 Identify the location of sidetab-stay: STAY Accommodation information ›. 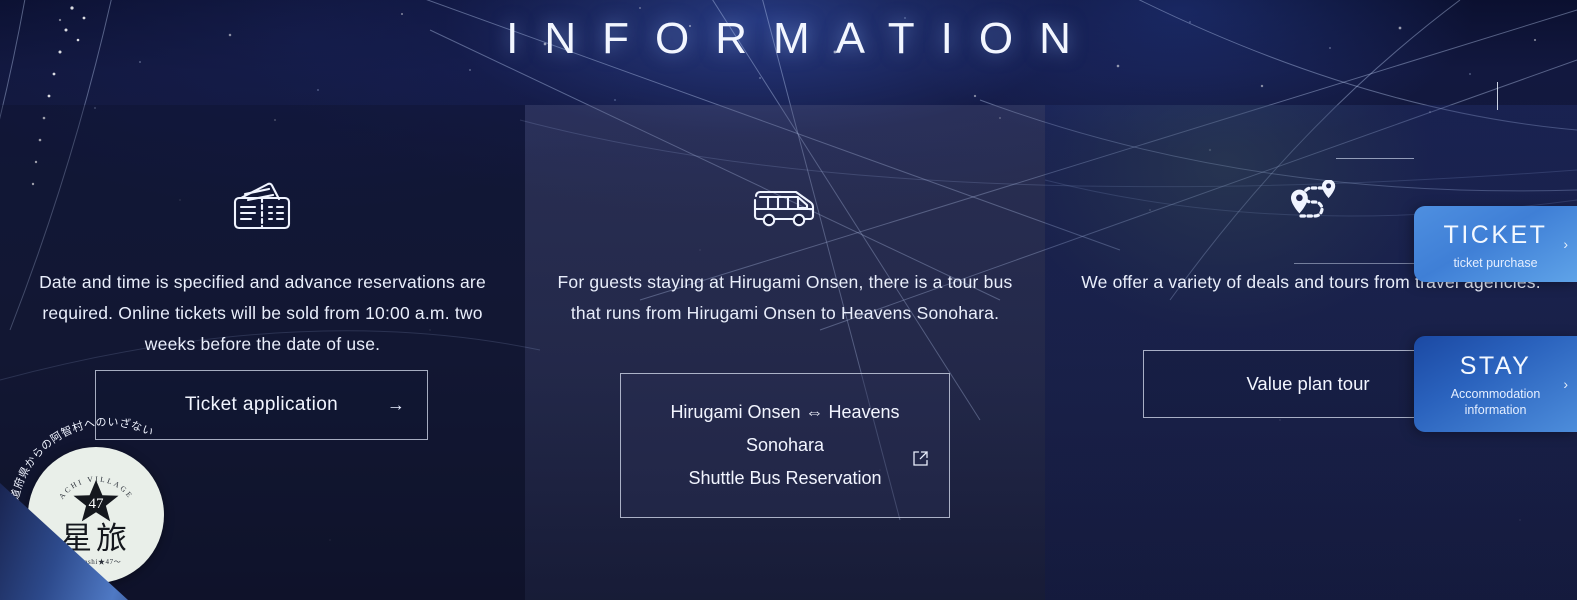
(1495, 384).